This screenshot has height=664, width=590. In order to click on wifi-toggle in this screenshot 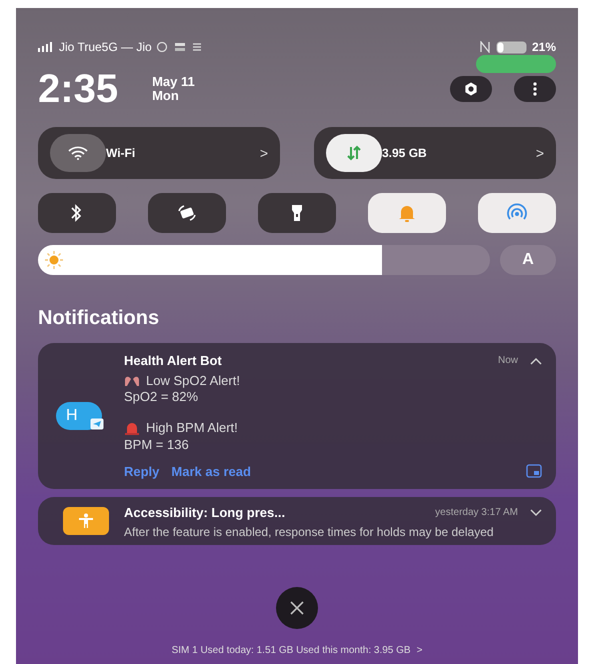, I will do `click(78, 153)`.